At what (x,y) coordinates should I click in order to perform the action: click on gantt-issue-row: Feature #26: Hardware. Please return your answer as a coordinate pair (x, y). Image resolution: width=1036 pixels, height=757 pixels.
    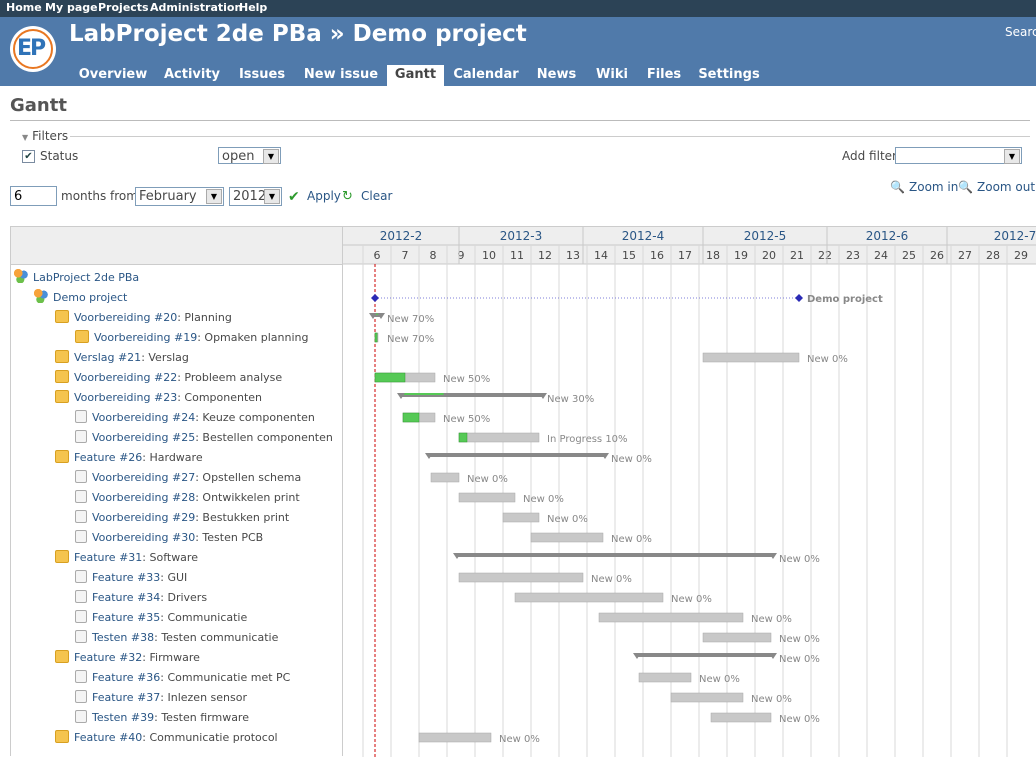
    Looking at the image, I should click on (129, 458).